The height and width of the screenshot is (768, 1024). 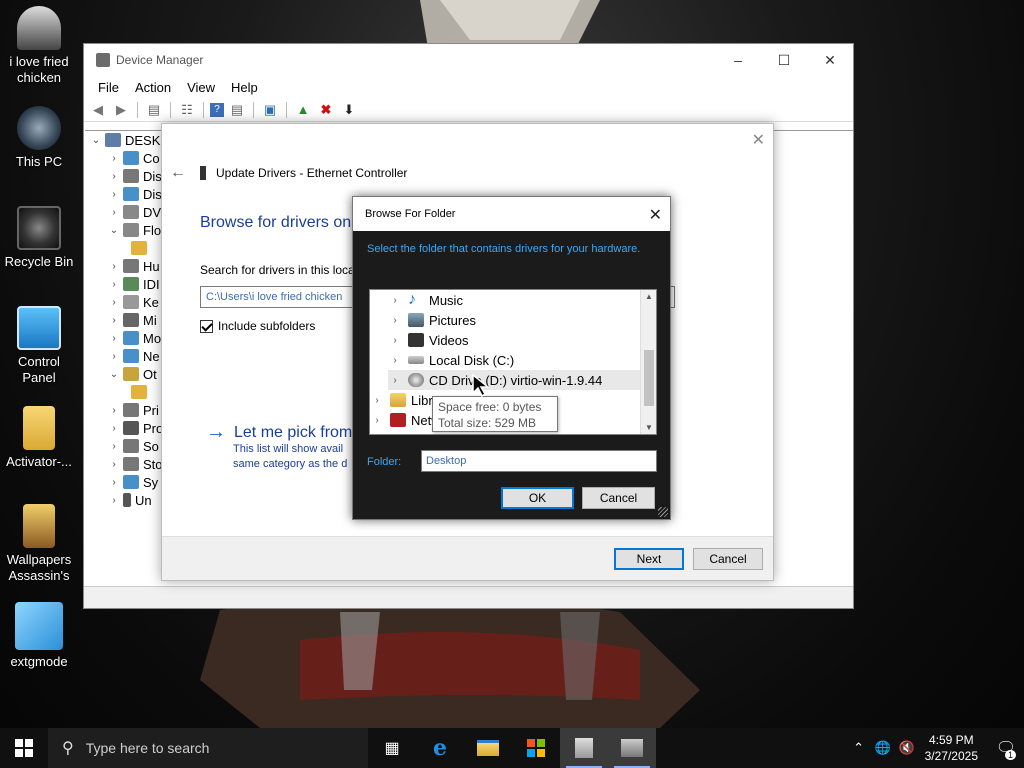 What do you see at coordinates (446, 300) in the screenshot?
I see `tree-item-label: Music` at bounding box center [446, 300].